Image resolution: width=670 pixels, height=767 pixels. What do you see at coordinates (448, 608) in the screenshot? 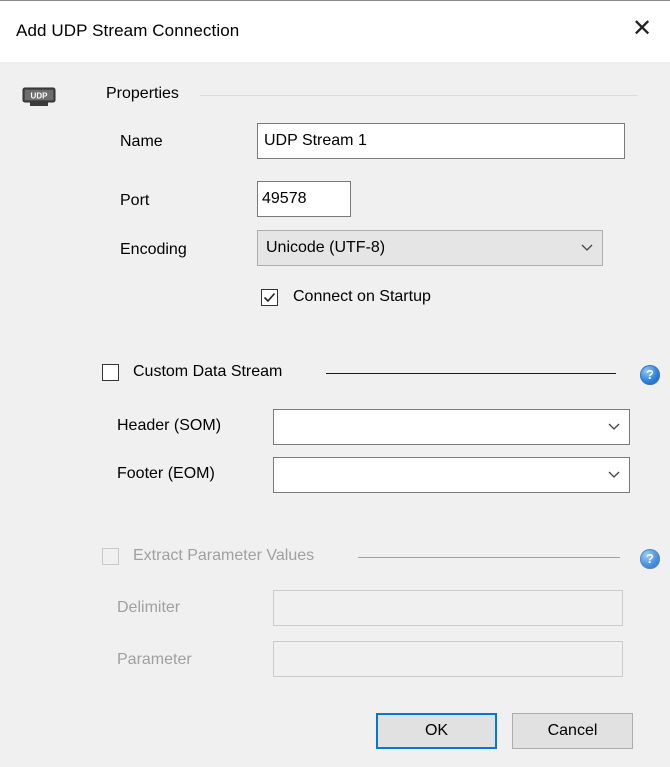
I see `delimiter-field` at bounding box center [448, 608].